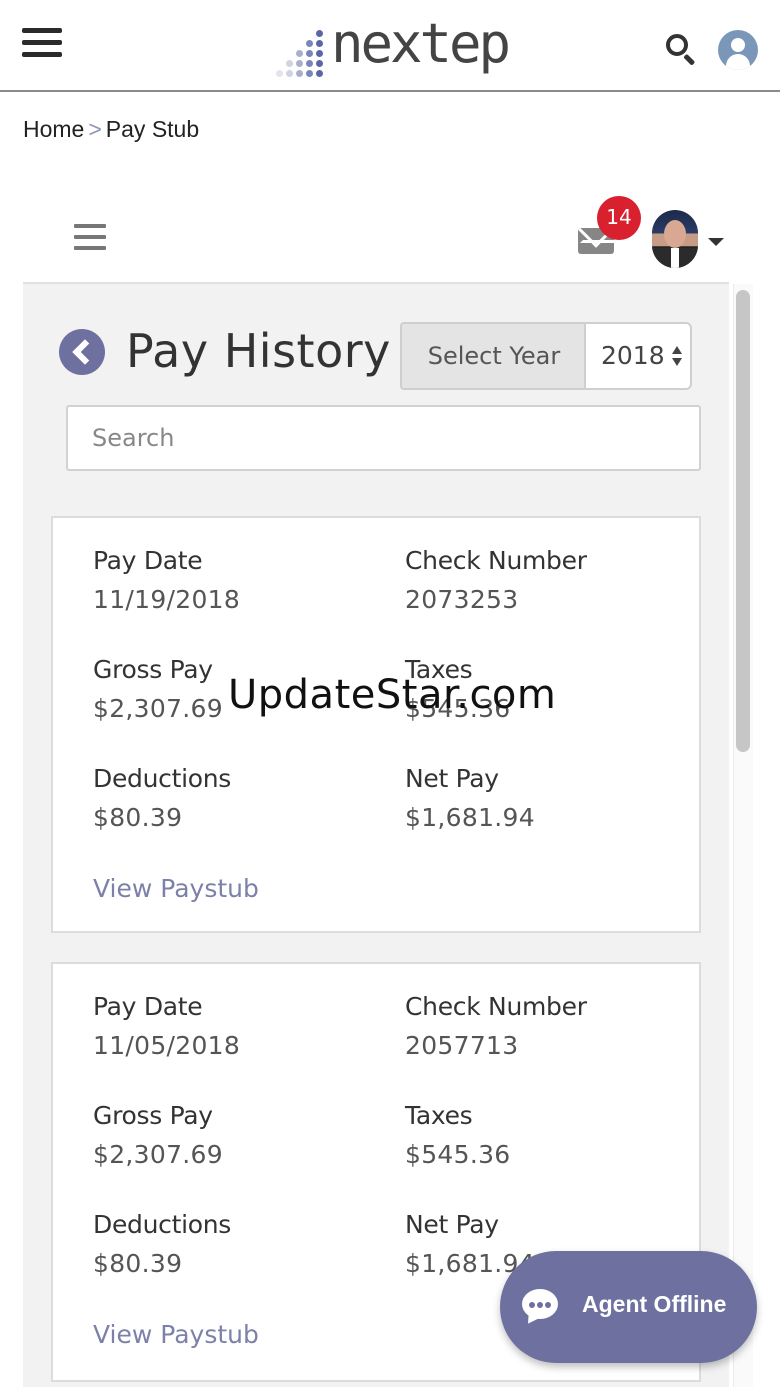 This screenshot has height=1387, width=780. What do you see at coordinates (421, 43) in the screenshot?
I see `brand-name: nextep` at bounding box center [421, 43].